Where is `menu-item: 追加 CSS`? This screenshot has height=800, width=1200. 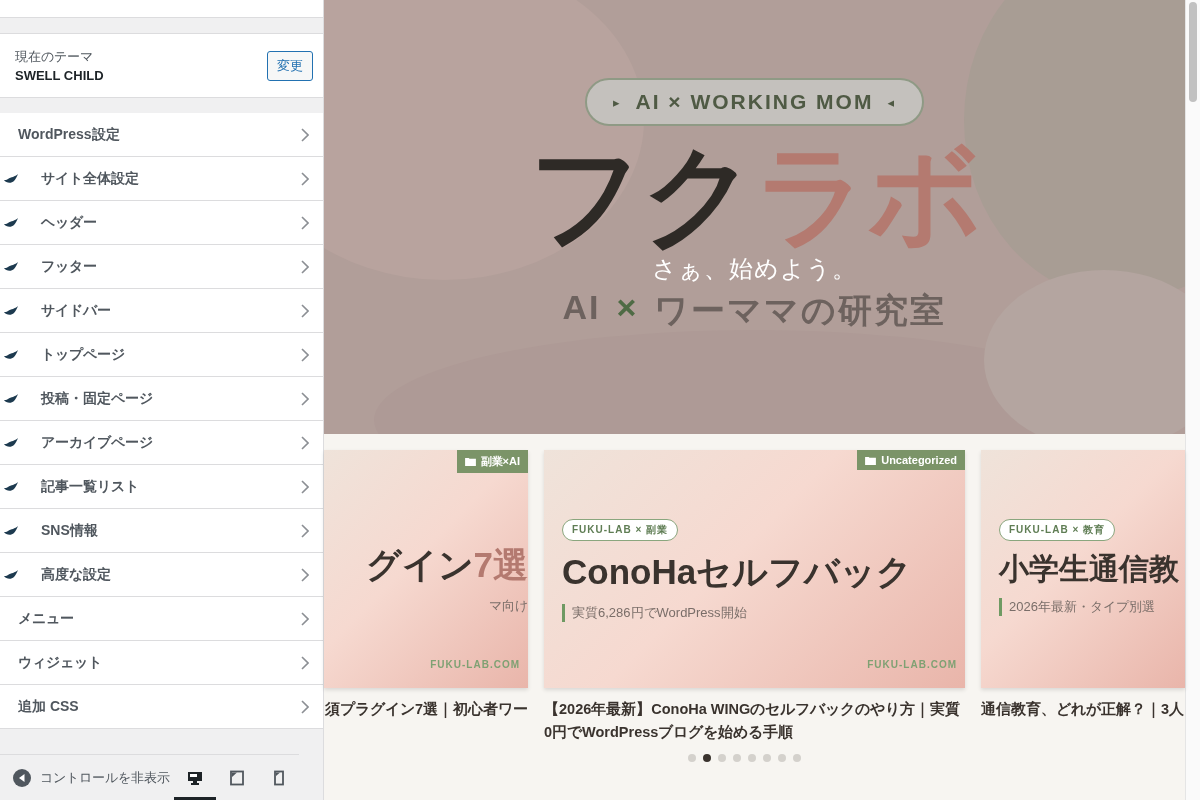
menu-item: 追加 CSS is located at coordinates (161, 707).